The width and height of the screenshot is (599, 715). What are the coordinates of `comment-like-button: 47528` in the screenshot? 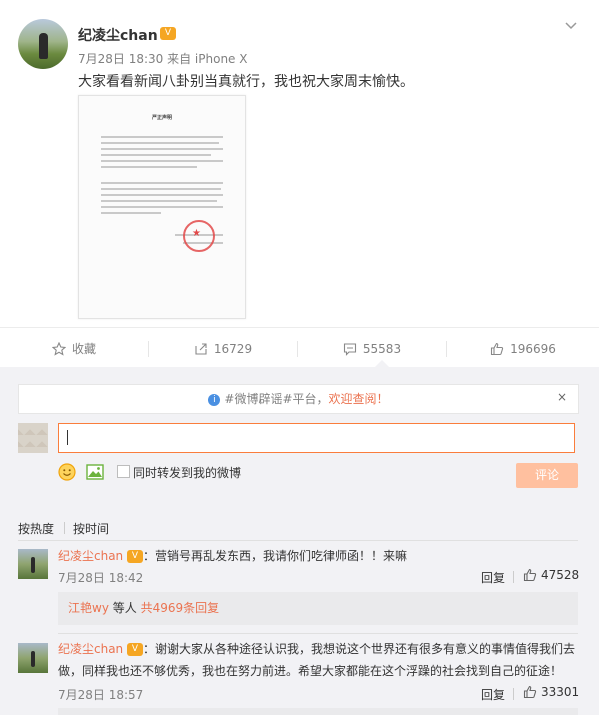 It's located at (551, 575).